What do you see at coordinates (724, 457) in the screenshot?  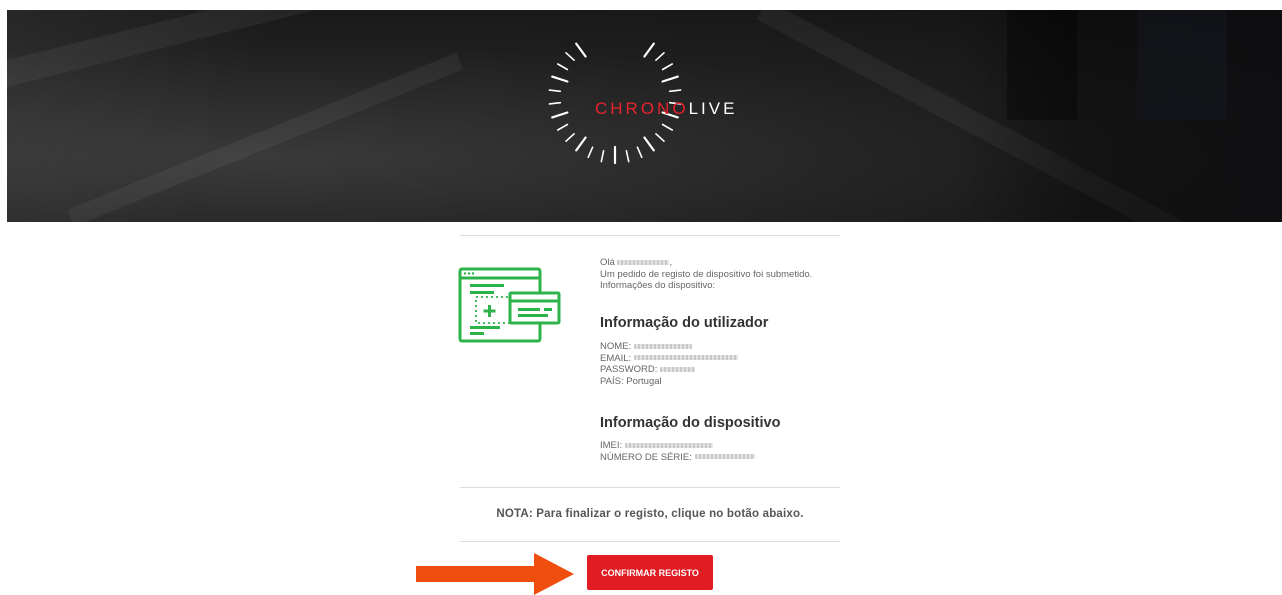 I see `redacted-serial` at bounding box center [724, 457].